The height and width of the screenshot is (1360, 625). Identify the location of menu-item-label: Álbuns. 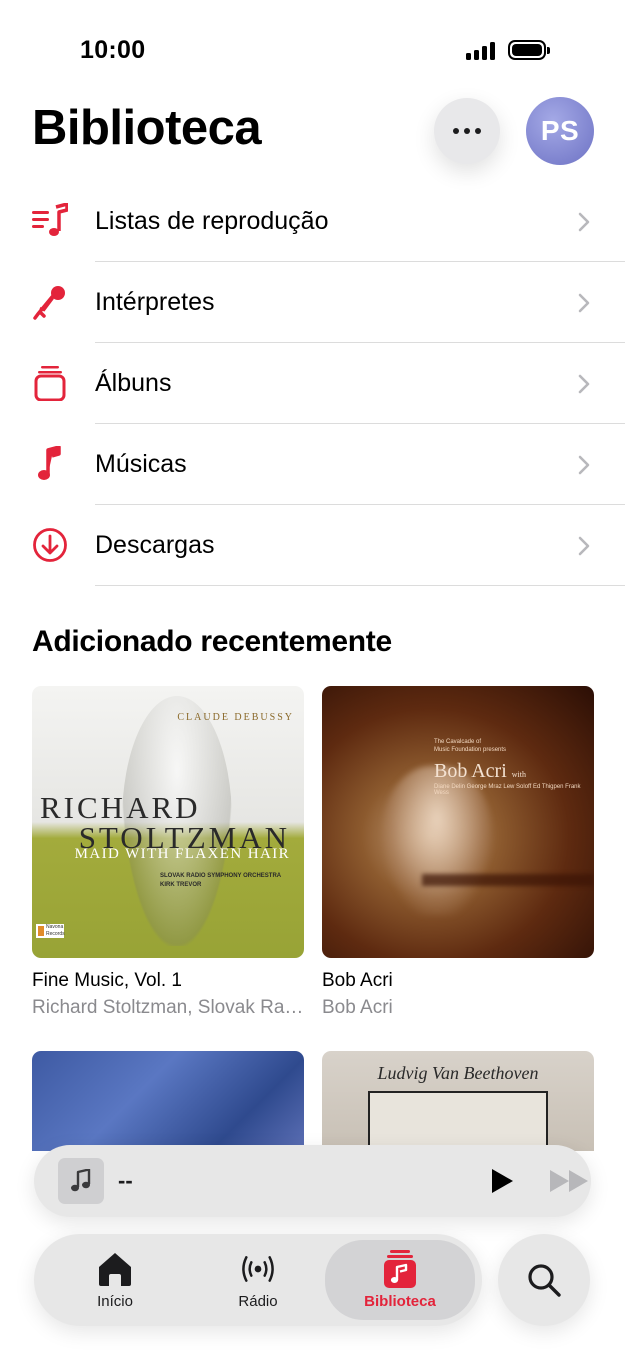
(133, 383).